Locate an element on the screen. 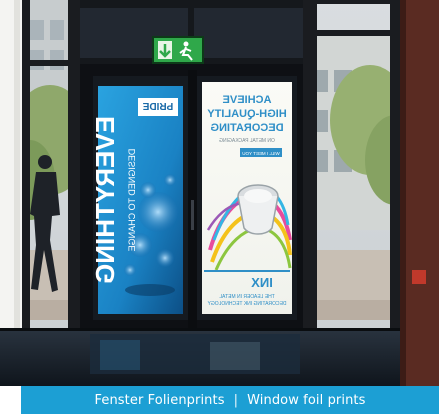  poster-right-line2: HIGH-QUALITY is located at coordinates (247, 114).